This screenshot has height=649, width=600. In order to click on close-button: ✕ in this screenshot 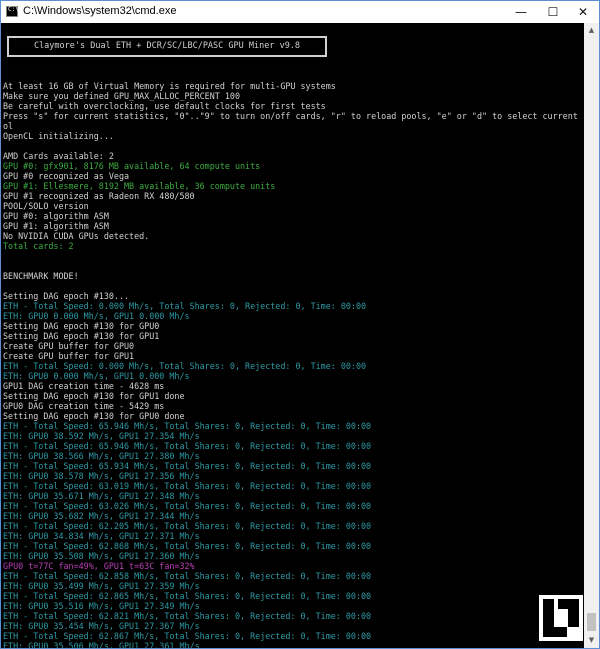, I will do `click(583, 12)`.